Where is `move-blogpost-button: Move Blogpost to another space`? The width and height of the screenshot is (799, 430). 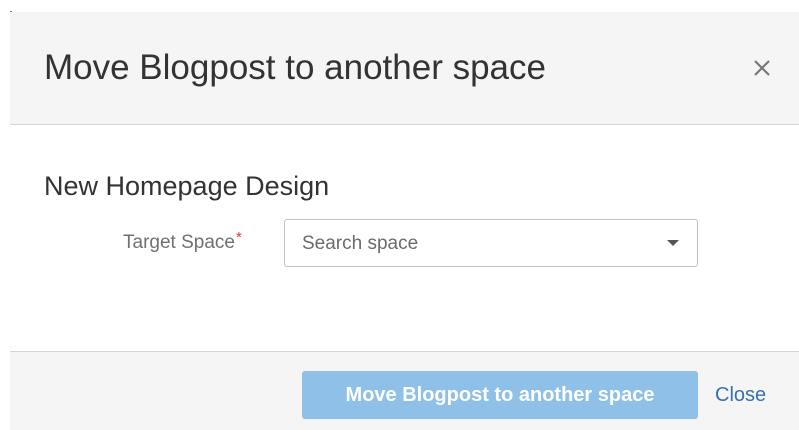 move-blogpost-button: Move Blogpost to another space is located at coordinates (500, 395).